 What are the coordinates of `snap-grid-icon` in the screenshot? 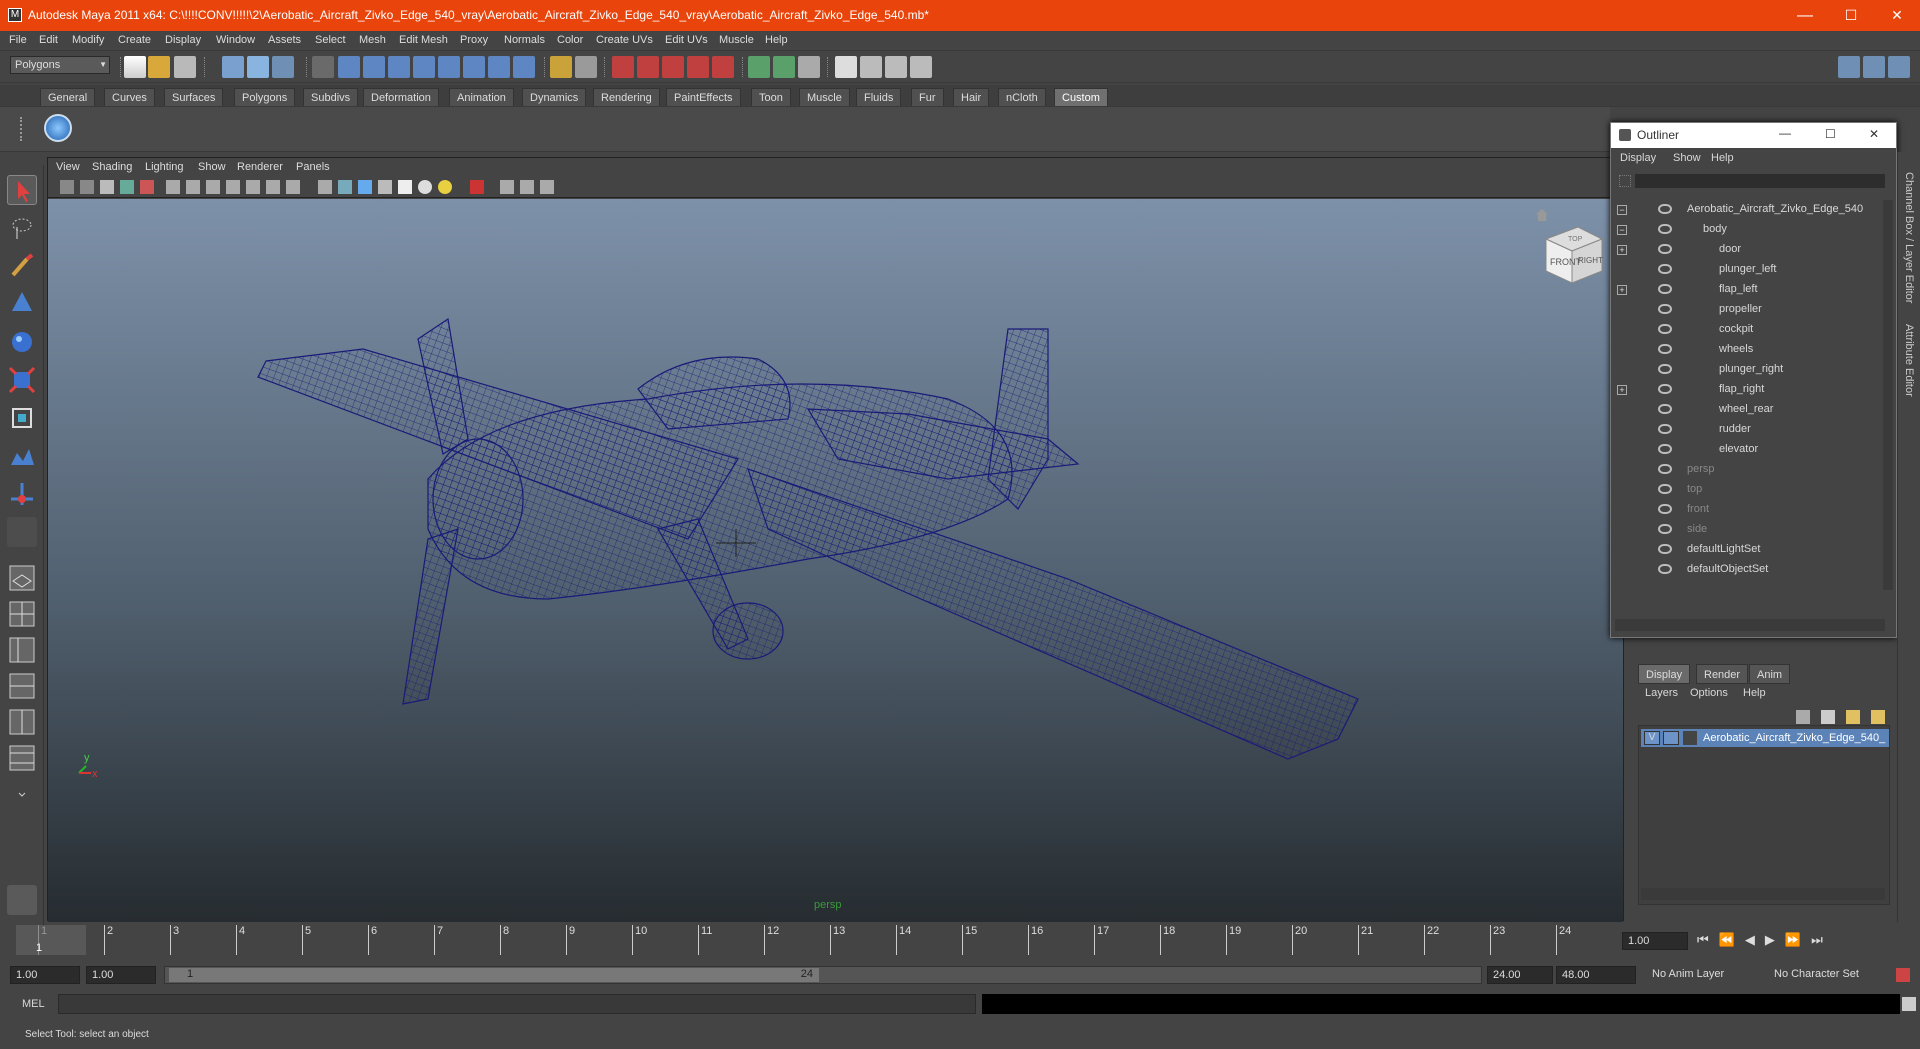 It's located at (623, 67).